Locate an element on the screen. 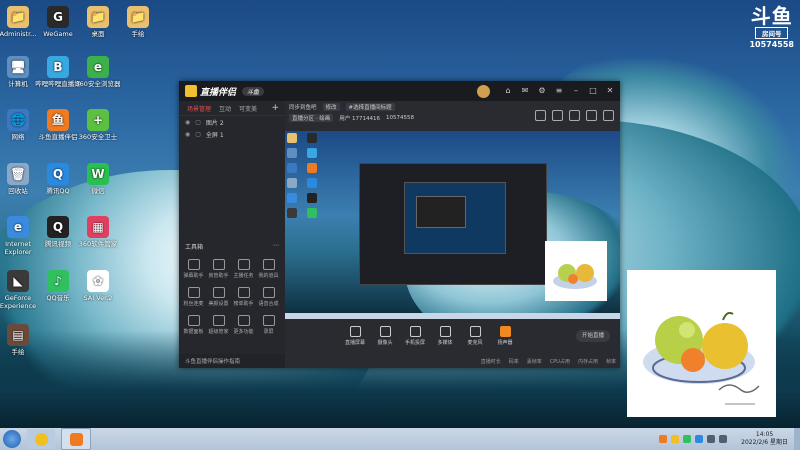 The height and width of the screenshot is (450, 800). start-button is located at coordinates (12, 439).